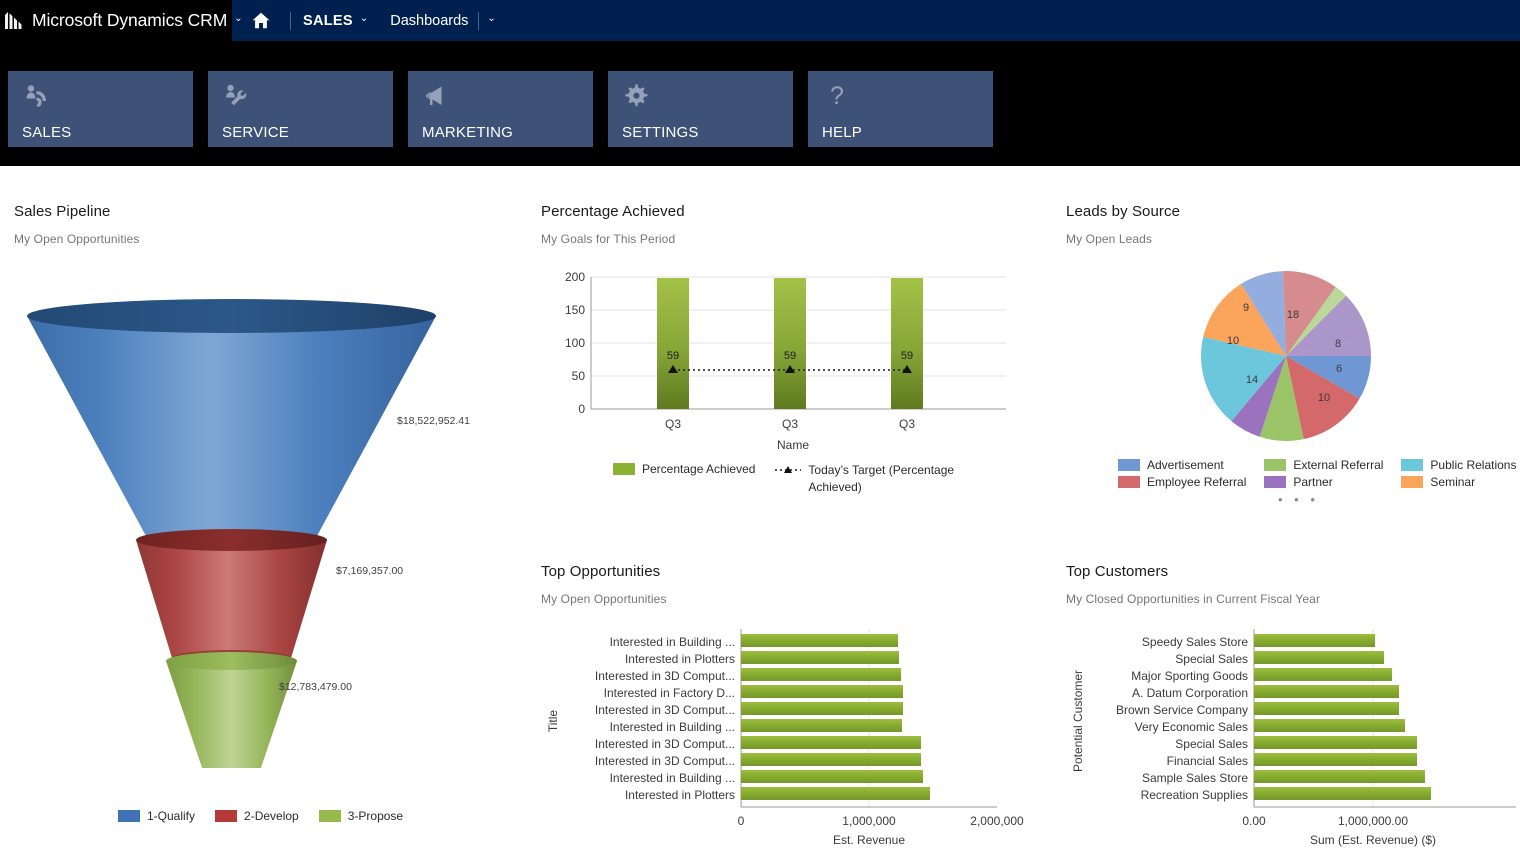 The height and width of the screenshot is (861, 1520). I want to click on legend-item-seminar: Seminar, so click(1458, 482).